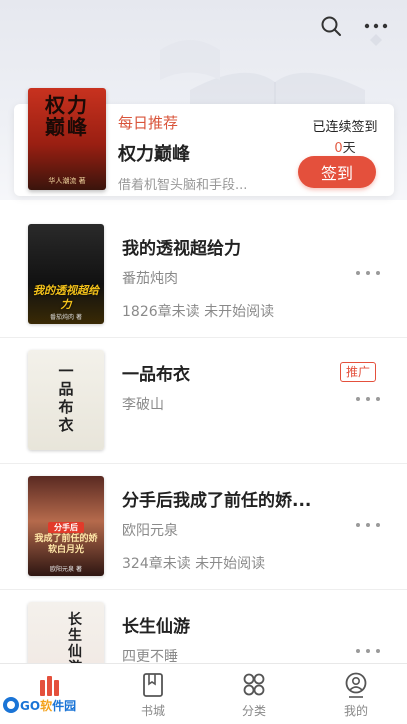  I want to click on book-author: 李破山, so click(143, 405).